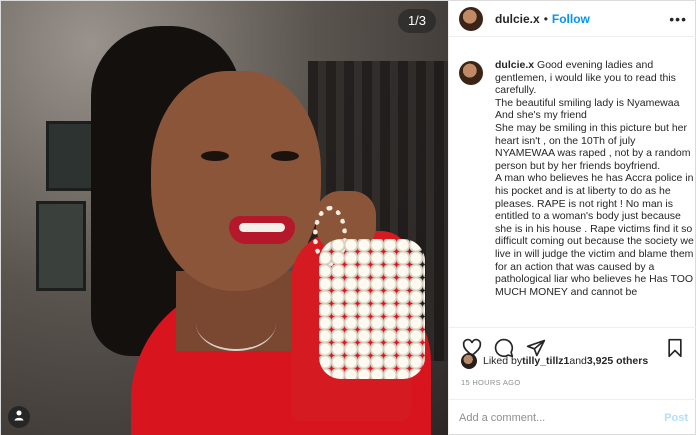  Describe the element at coordinates (61, 246) in the screenshot. I see `photo-frame` at that location.